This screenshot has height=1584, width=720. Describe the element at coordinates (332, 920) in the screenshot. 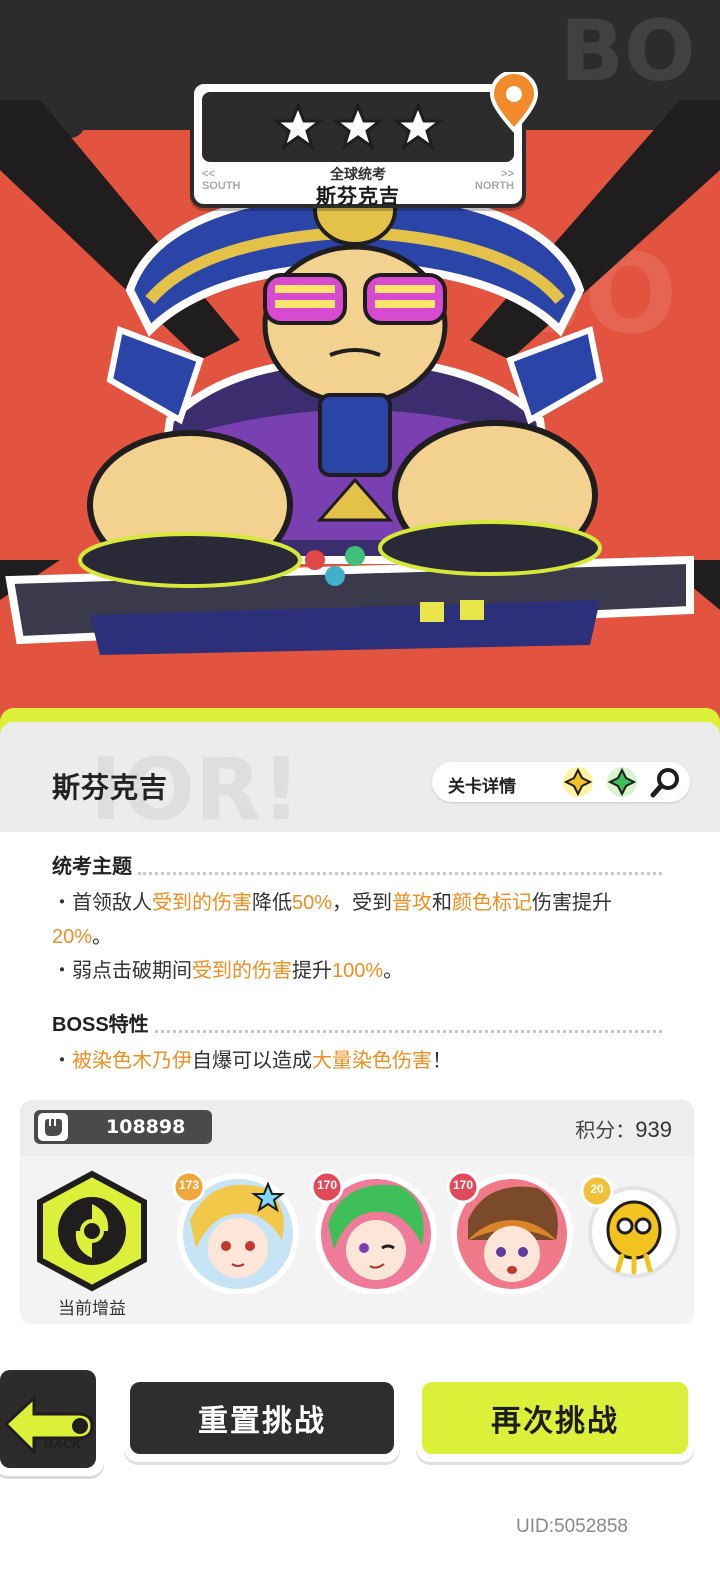

I see `theme-line-1: ・首领敌人受到的伤害降低50%，受到普攻和颜色标记伤害提升20%。` at that location.